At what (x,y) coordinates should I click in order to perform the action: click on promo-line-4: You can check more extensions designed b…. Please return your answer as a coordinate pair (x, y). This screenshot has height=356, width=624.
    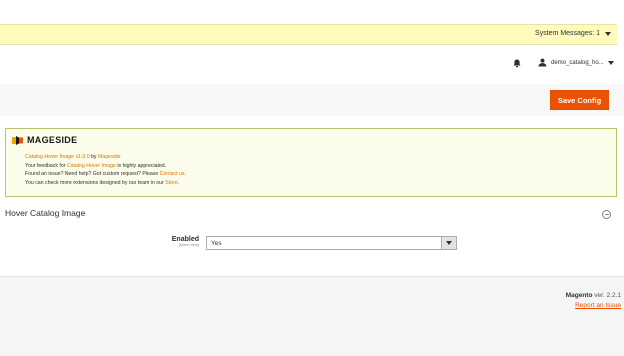
    Looking at the image, I should click on (105, 183).